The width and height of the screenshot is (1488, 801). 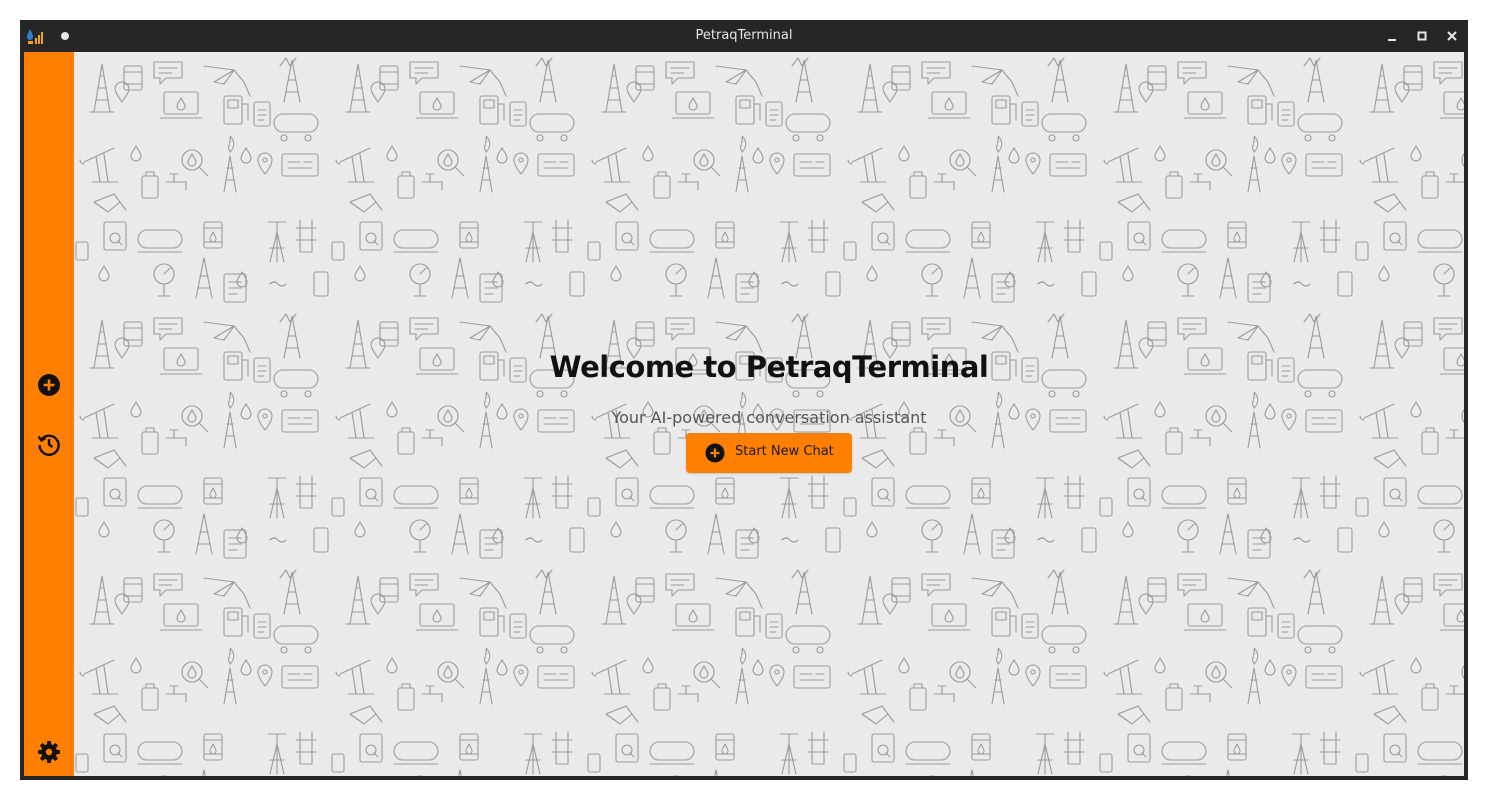 I want to click on title-bar: PetraqTerminal, so click(x=744, y=36).